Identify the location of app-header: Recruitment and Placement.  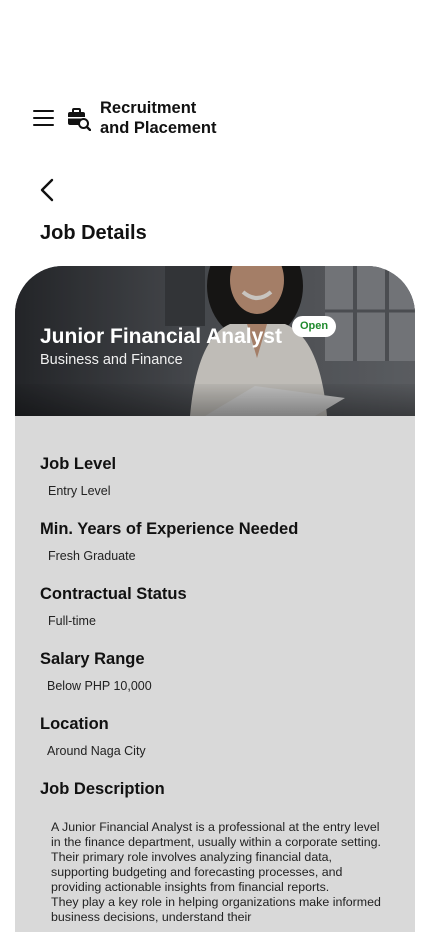
(215, 118).